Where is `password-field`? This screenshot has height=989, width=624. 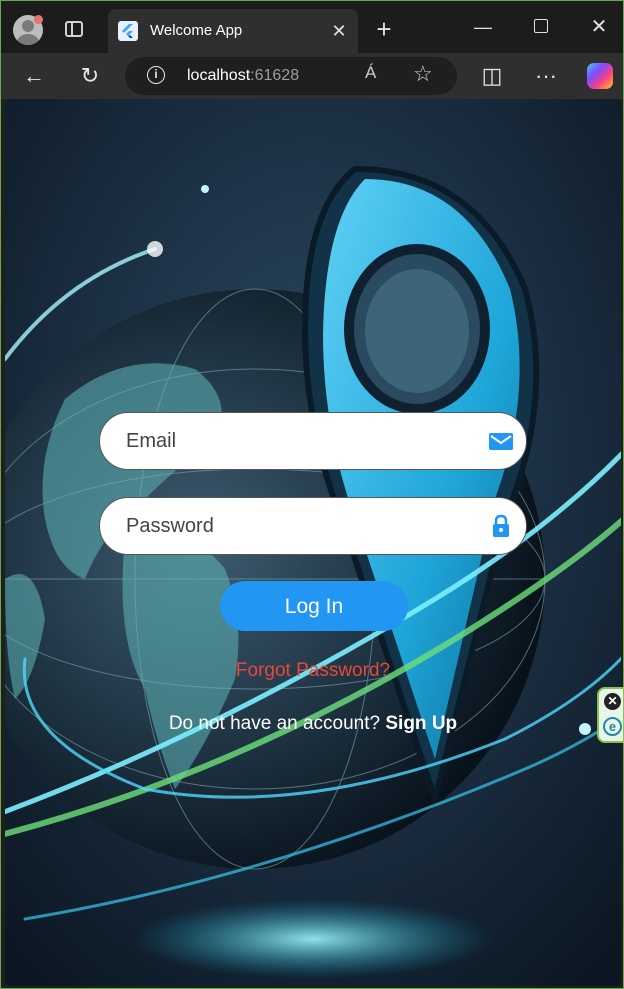 password-field is located at coordinates (313, 526).